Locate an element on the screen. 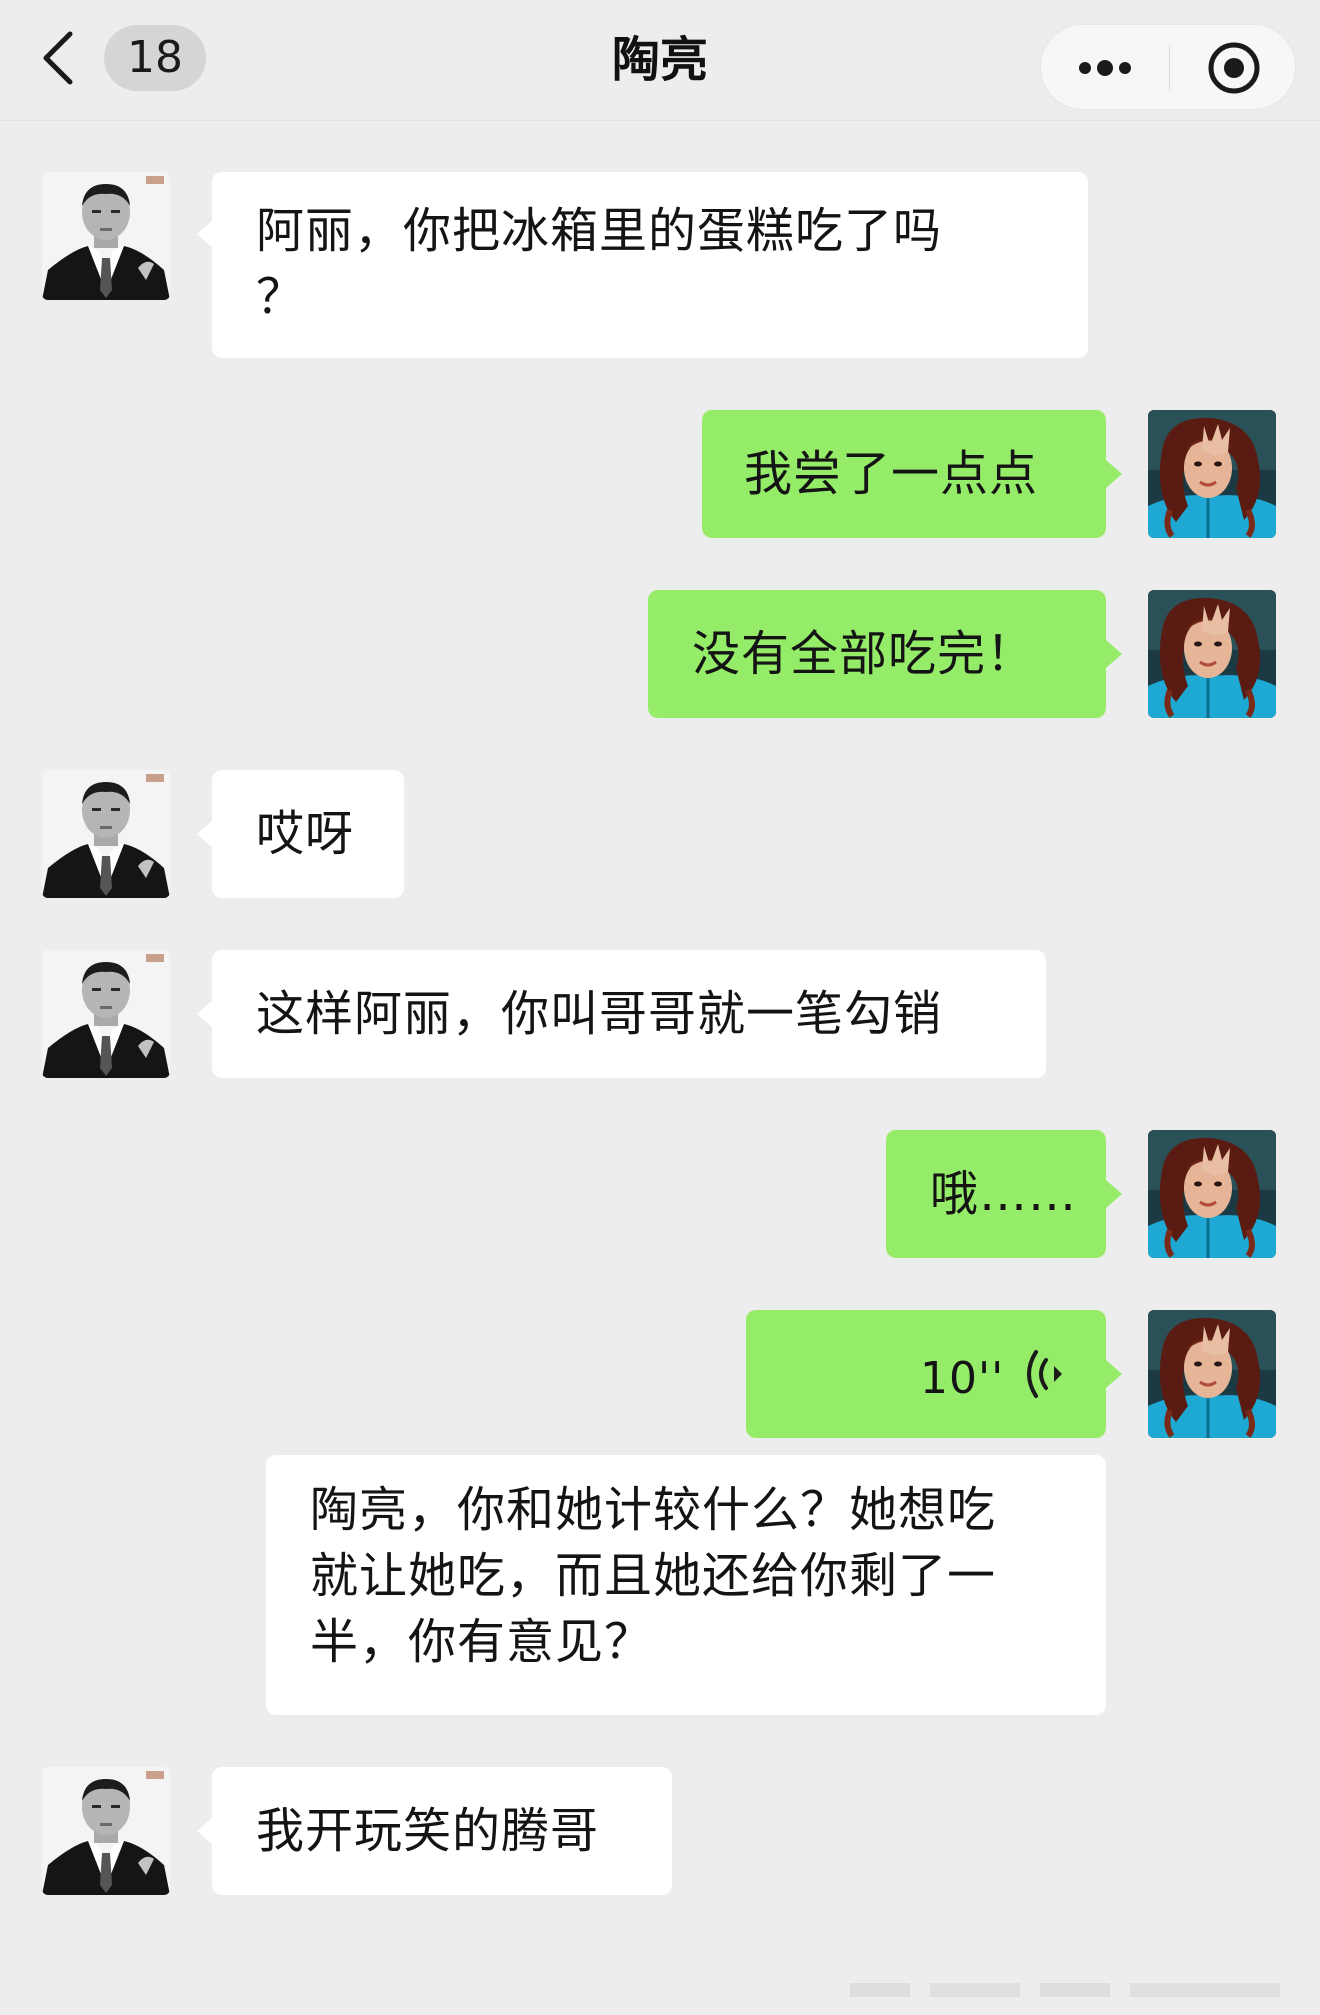  nav-bar: 18 陶亮 is located at coordinates (660, 60).